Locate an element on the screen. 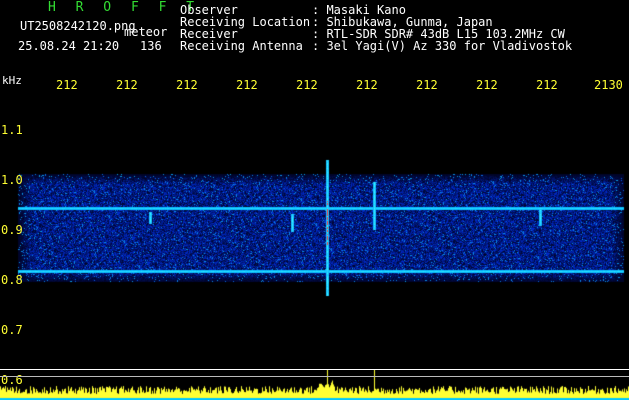 This screenshot has width=629, height=400. event-count: 136 is located at coordinates (151, 46).